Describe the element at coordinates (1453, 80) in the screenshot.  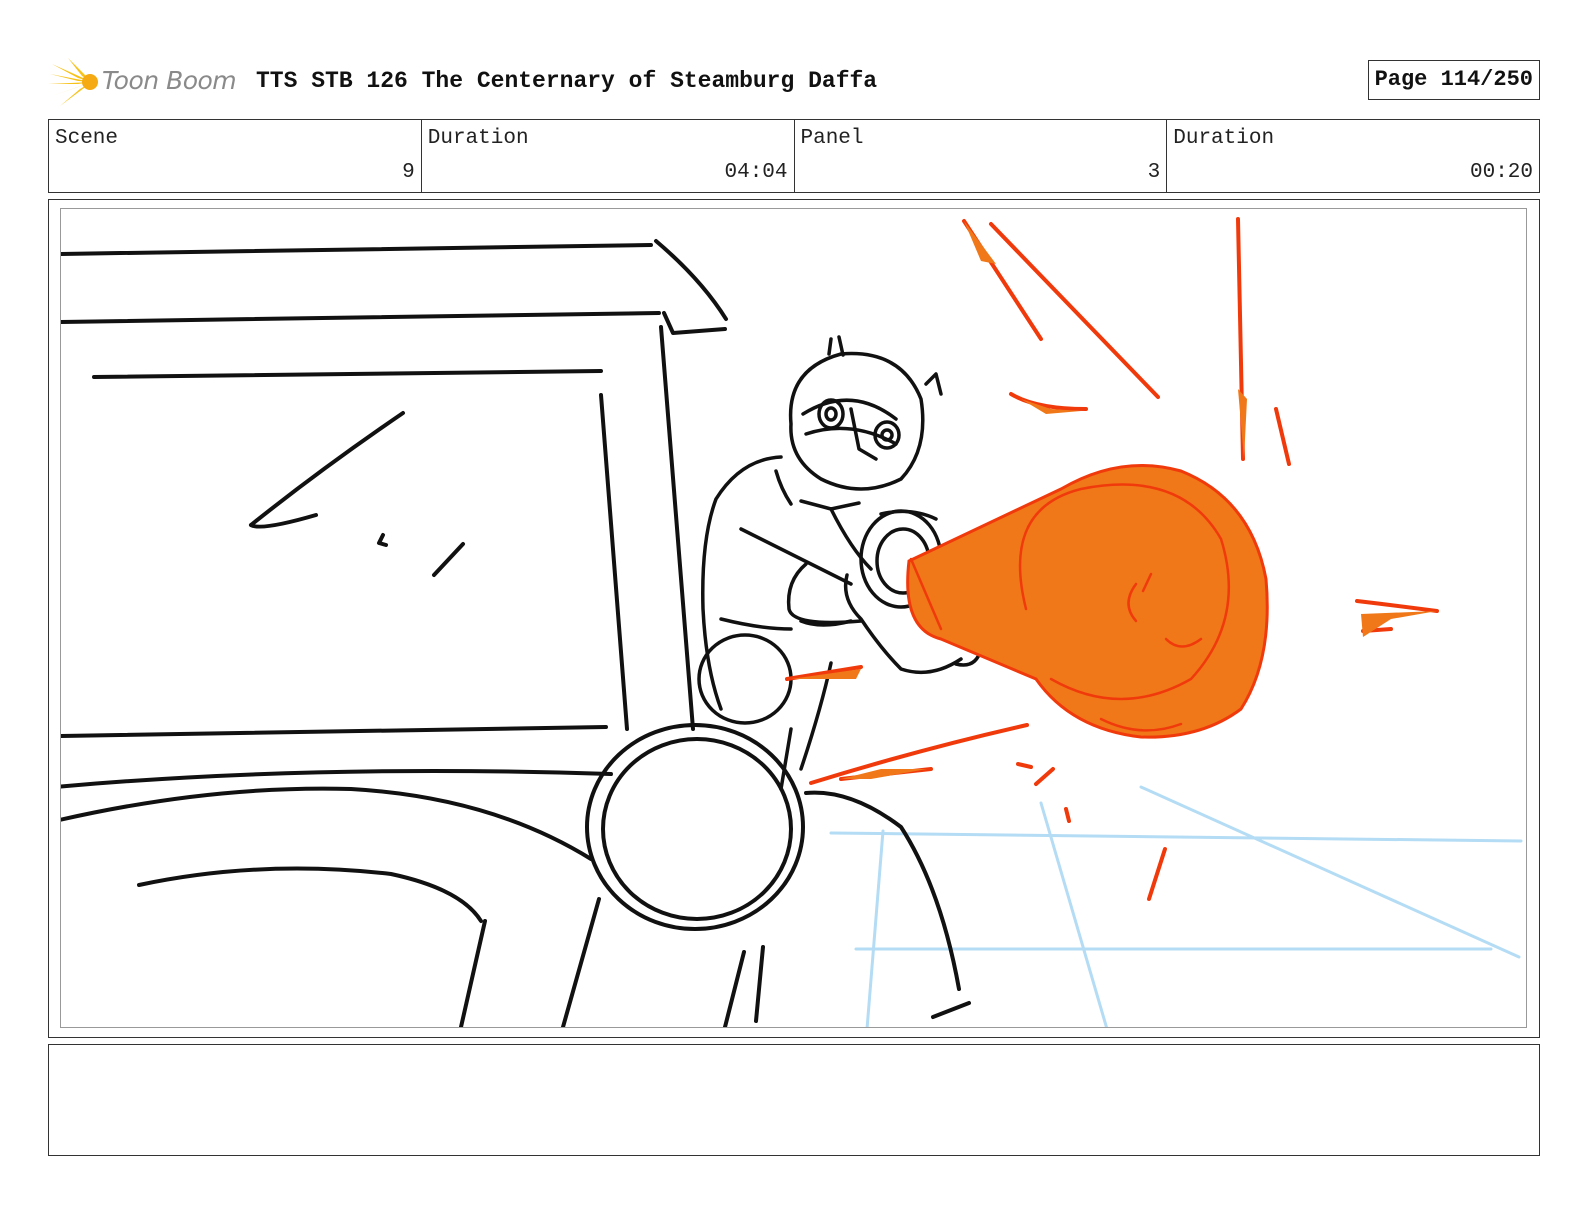
I see `page-number: Page 114/250` at that location.